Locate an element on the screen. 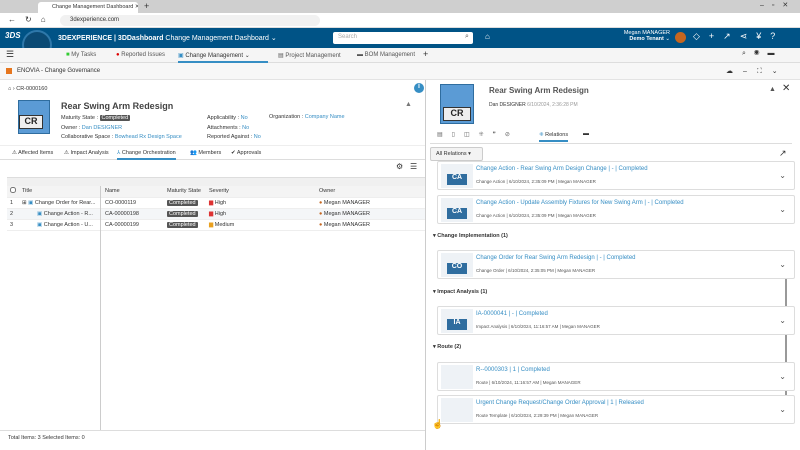 The height and width of the screenshot is (450, 800). tab-my-tasks: ■ My Tasks is located at coordinates (81, 55).